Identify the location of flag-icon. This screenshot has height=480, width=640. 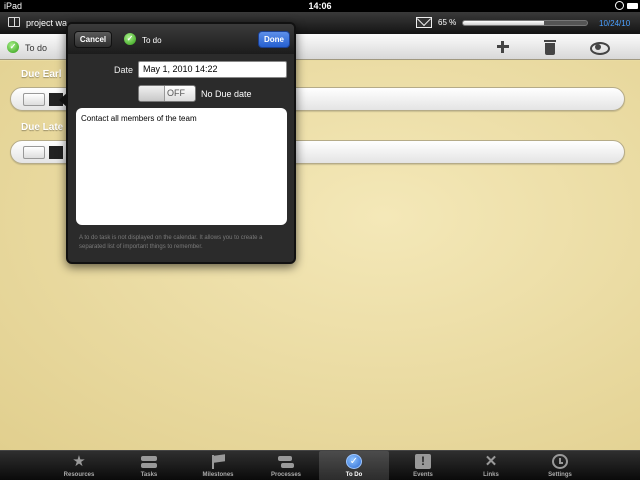
(218, 461).